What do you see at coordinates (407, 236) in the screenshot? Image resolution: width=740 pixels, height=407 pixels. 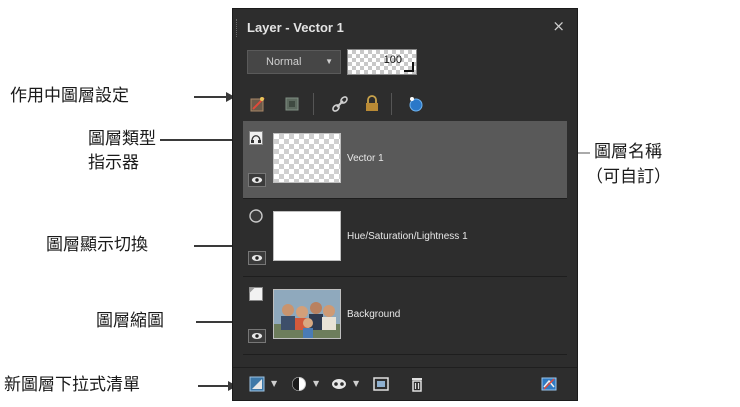 I see `layer-name: Hue/Saturation/Lightness 1` at bounding box center [407, 236].